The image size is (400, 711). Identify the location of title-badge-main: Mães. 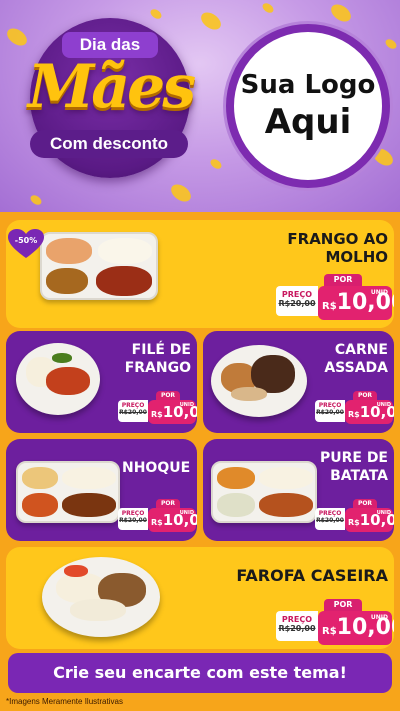
(111, 87).